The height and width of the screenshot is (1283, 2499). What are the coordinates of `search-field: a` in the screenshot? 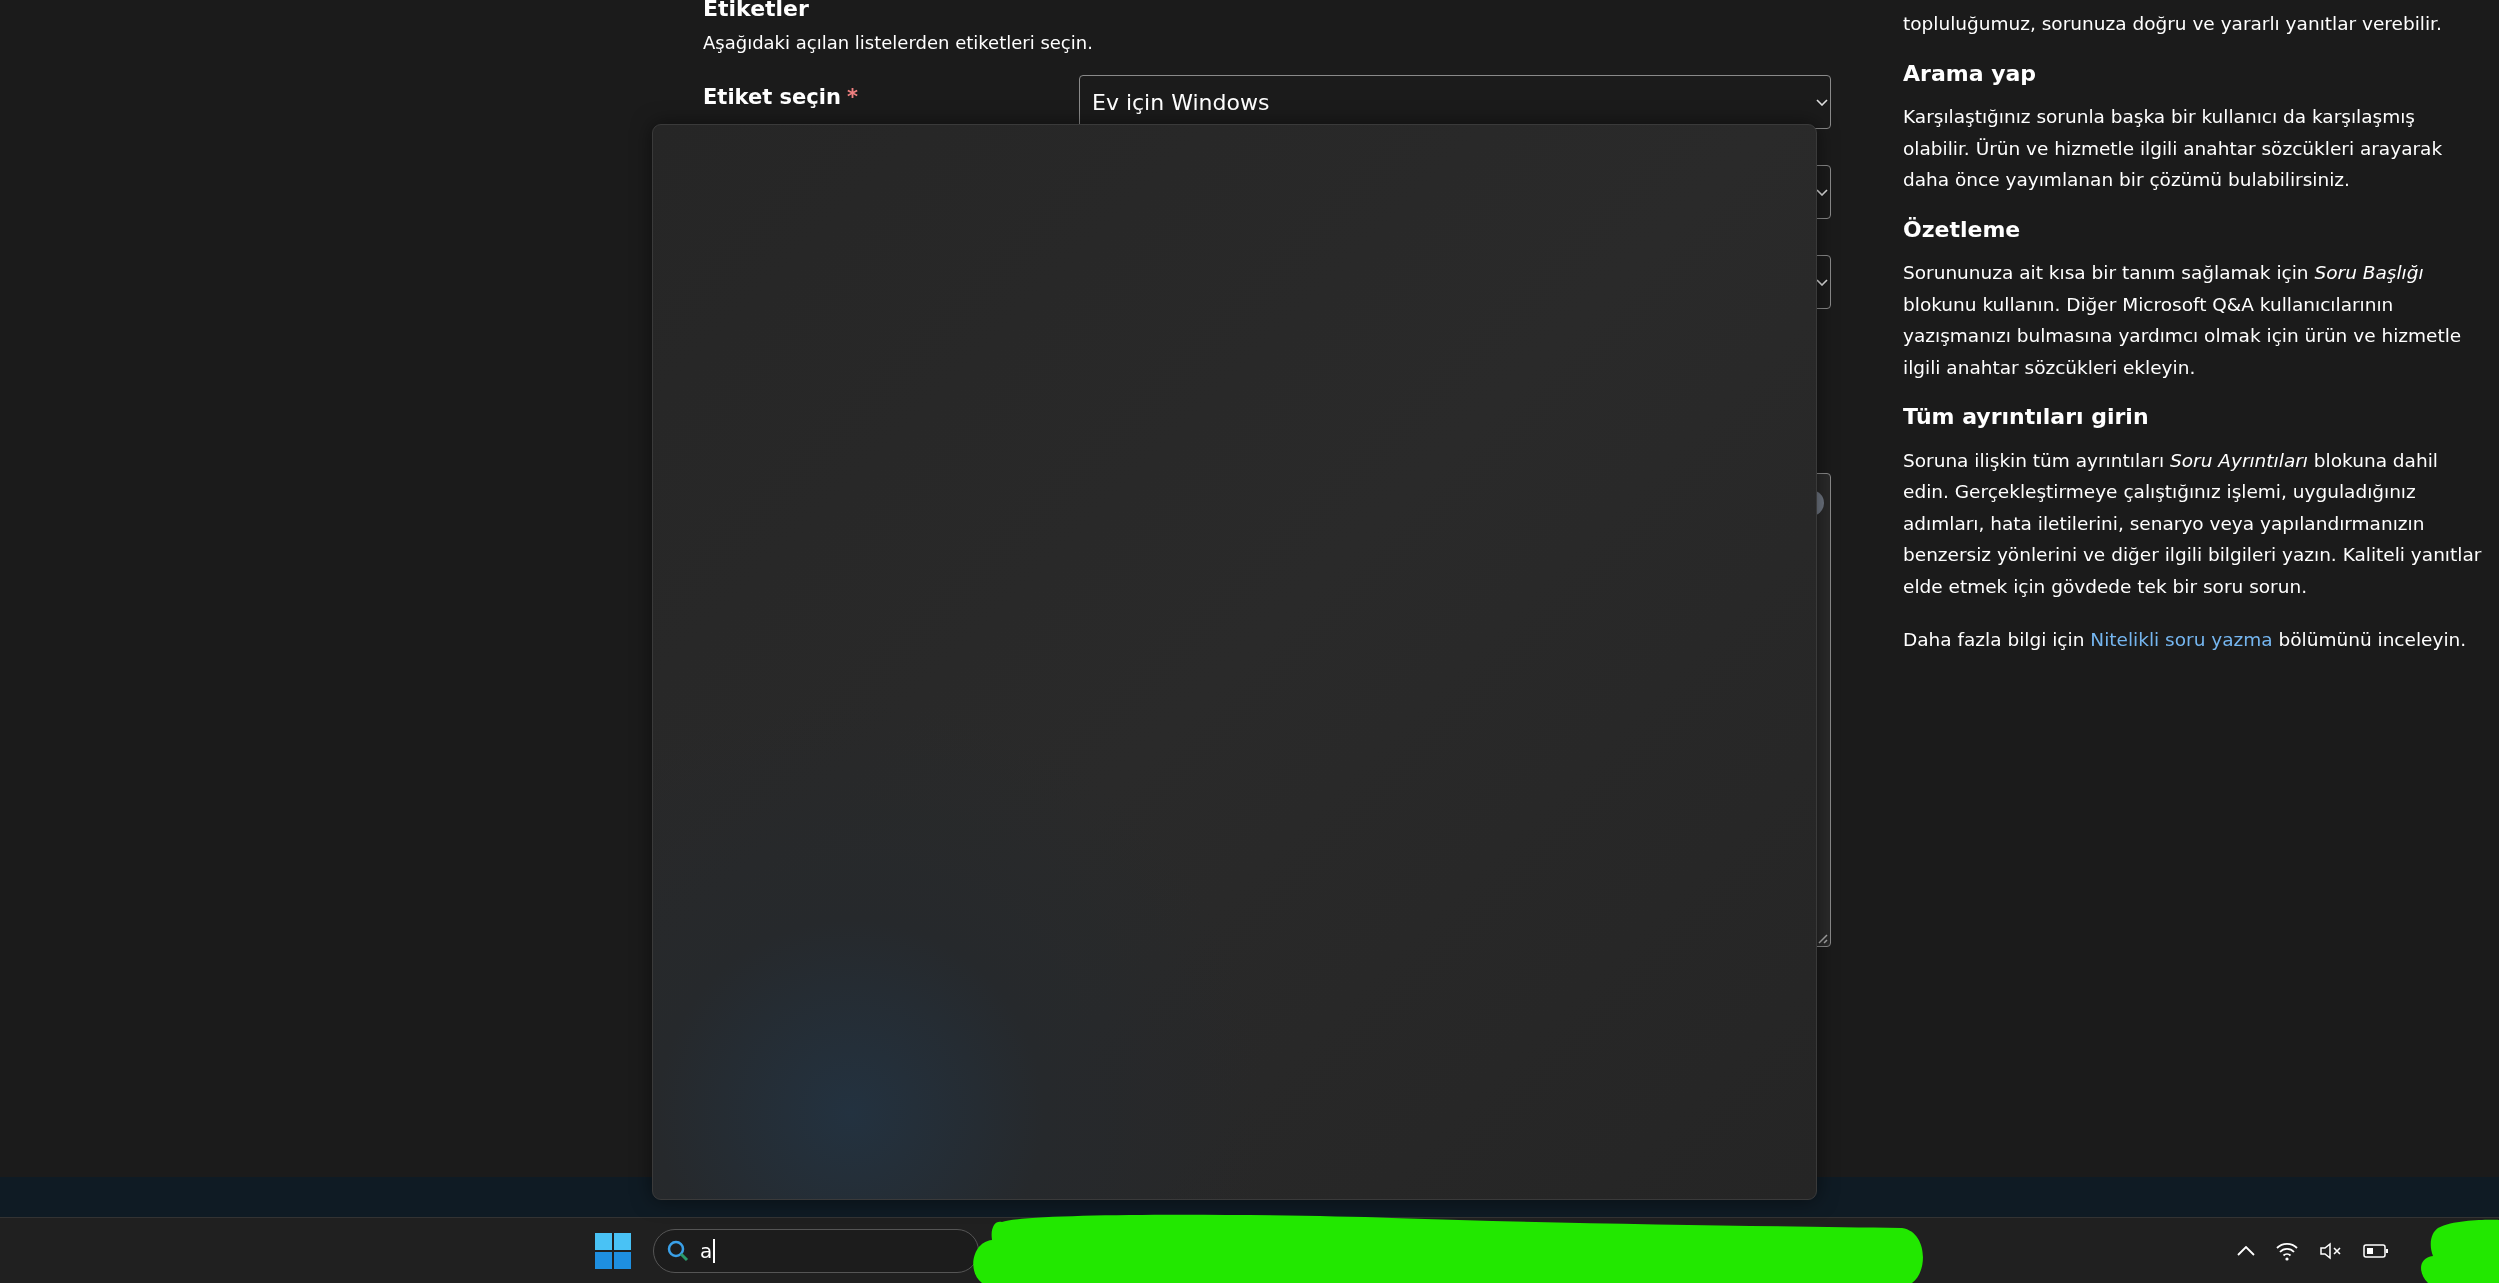 It's located at (816, 1250).